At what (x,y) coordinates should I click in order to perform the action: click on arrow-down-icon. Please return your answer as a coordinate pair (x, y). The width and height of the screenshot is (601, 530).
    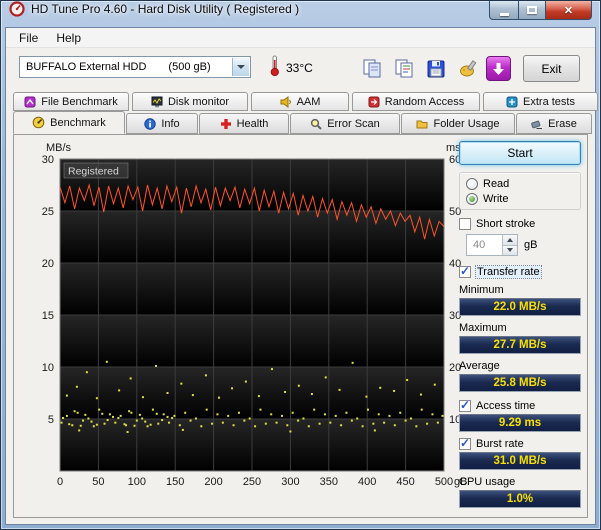
    Looking at the image, I should click on (510, 250).